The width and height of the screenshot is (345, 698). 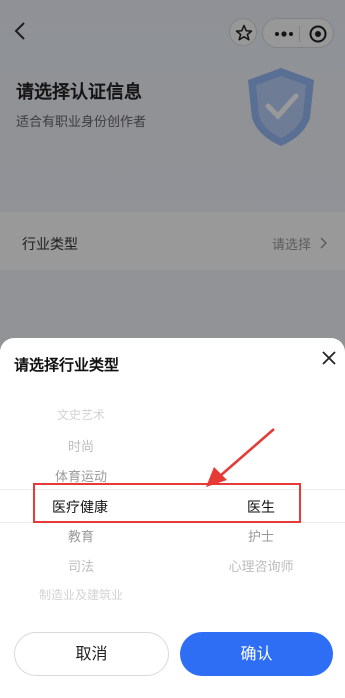 What do you see at coordinates (81, 414) in the screenshot?
I see `picker-option: 文史艺术` at bounding box center [81, 414].